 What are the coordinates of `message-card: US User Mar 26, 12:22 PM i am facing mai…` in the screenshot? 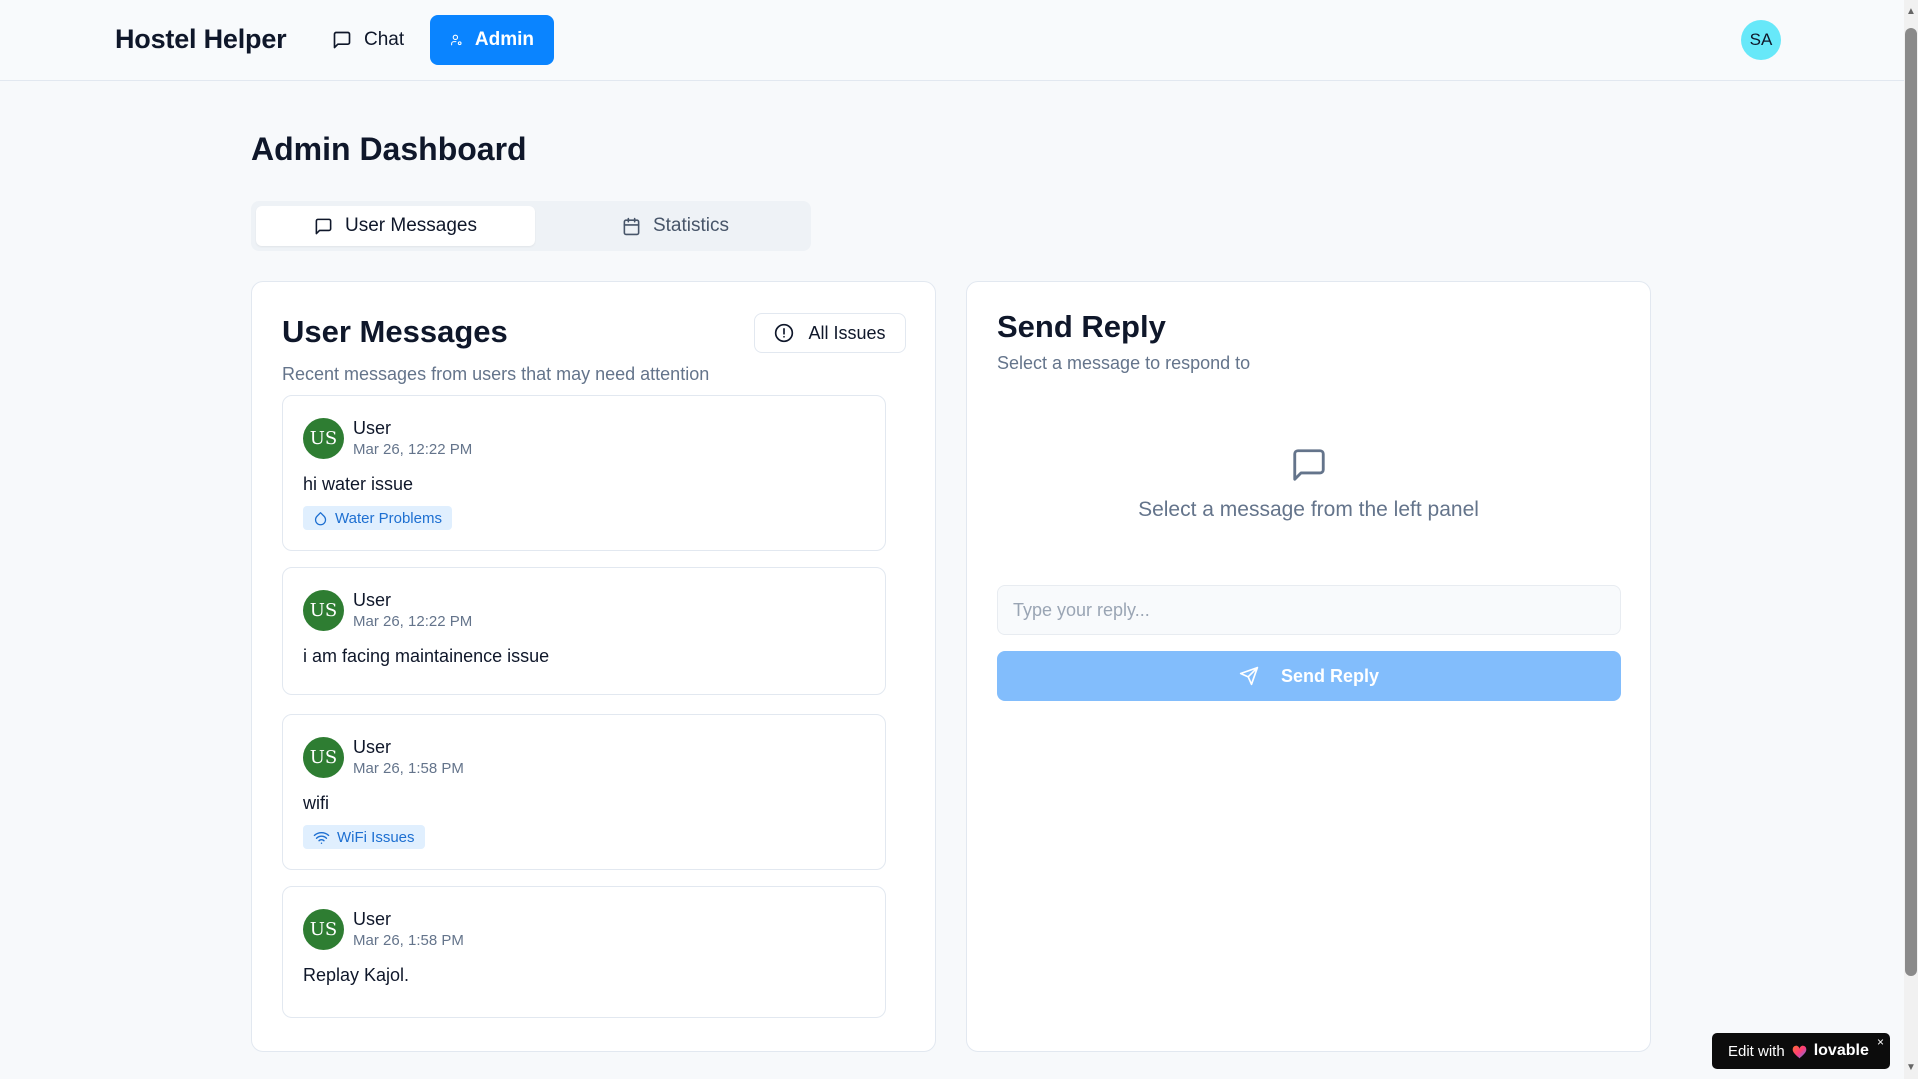 It's located at (584, 631).